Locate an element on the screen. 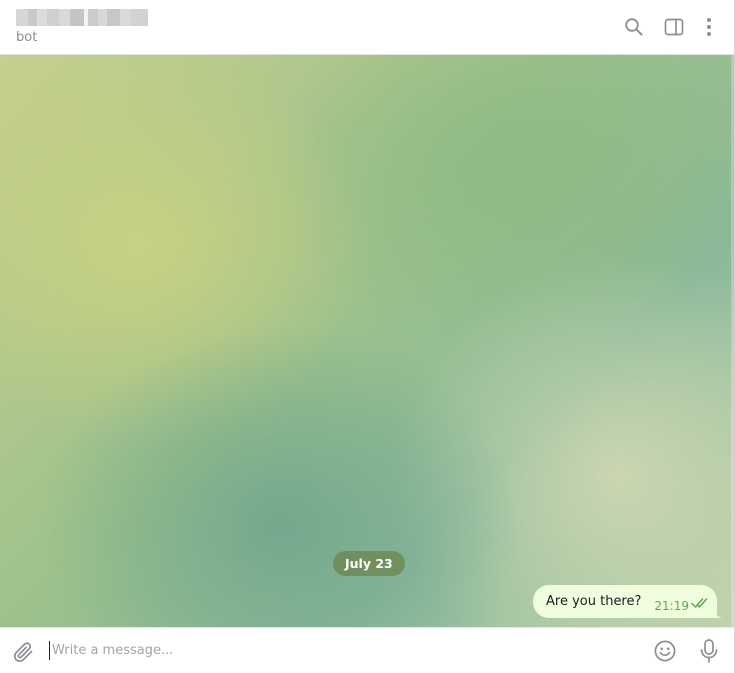  peer-name-blurred is located at coordinates (82, 17).